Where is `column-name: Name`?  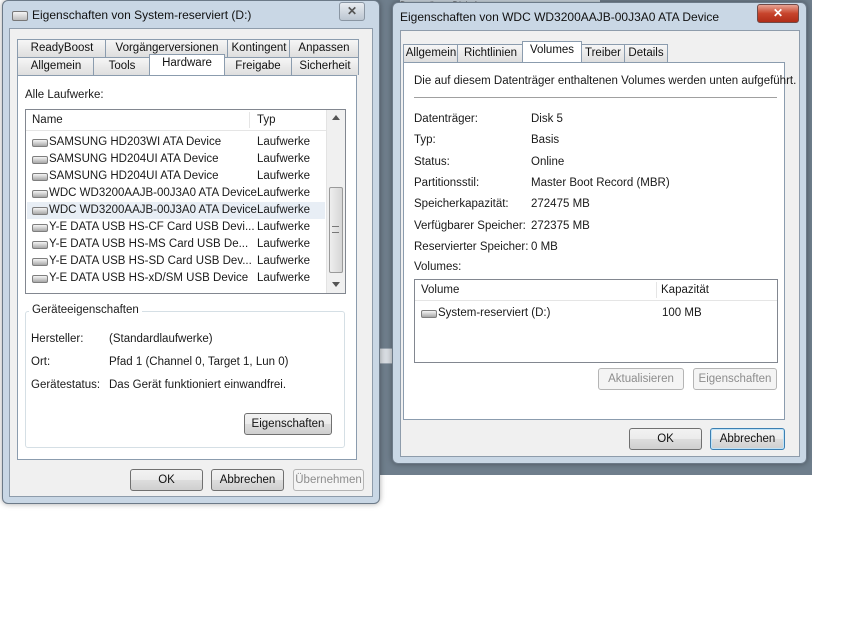 column-name: Name is located at coordinates (47, 120).